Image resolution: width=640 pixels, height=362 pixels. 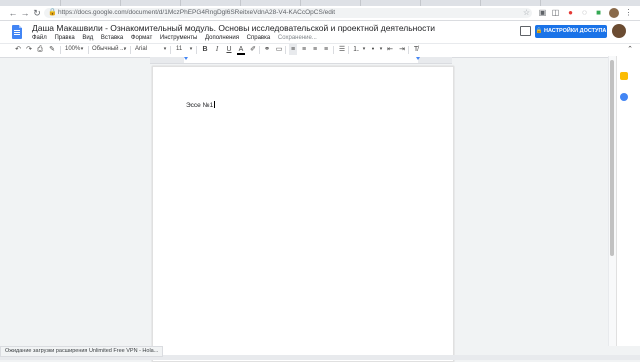 I want to click on font-size-select: 11, so click(x=179, y=49).